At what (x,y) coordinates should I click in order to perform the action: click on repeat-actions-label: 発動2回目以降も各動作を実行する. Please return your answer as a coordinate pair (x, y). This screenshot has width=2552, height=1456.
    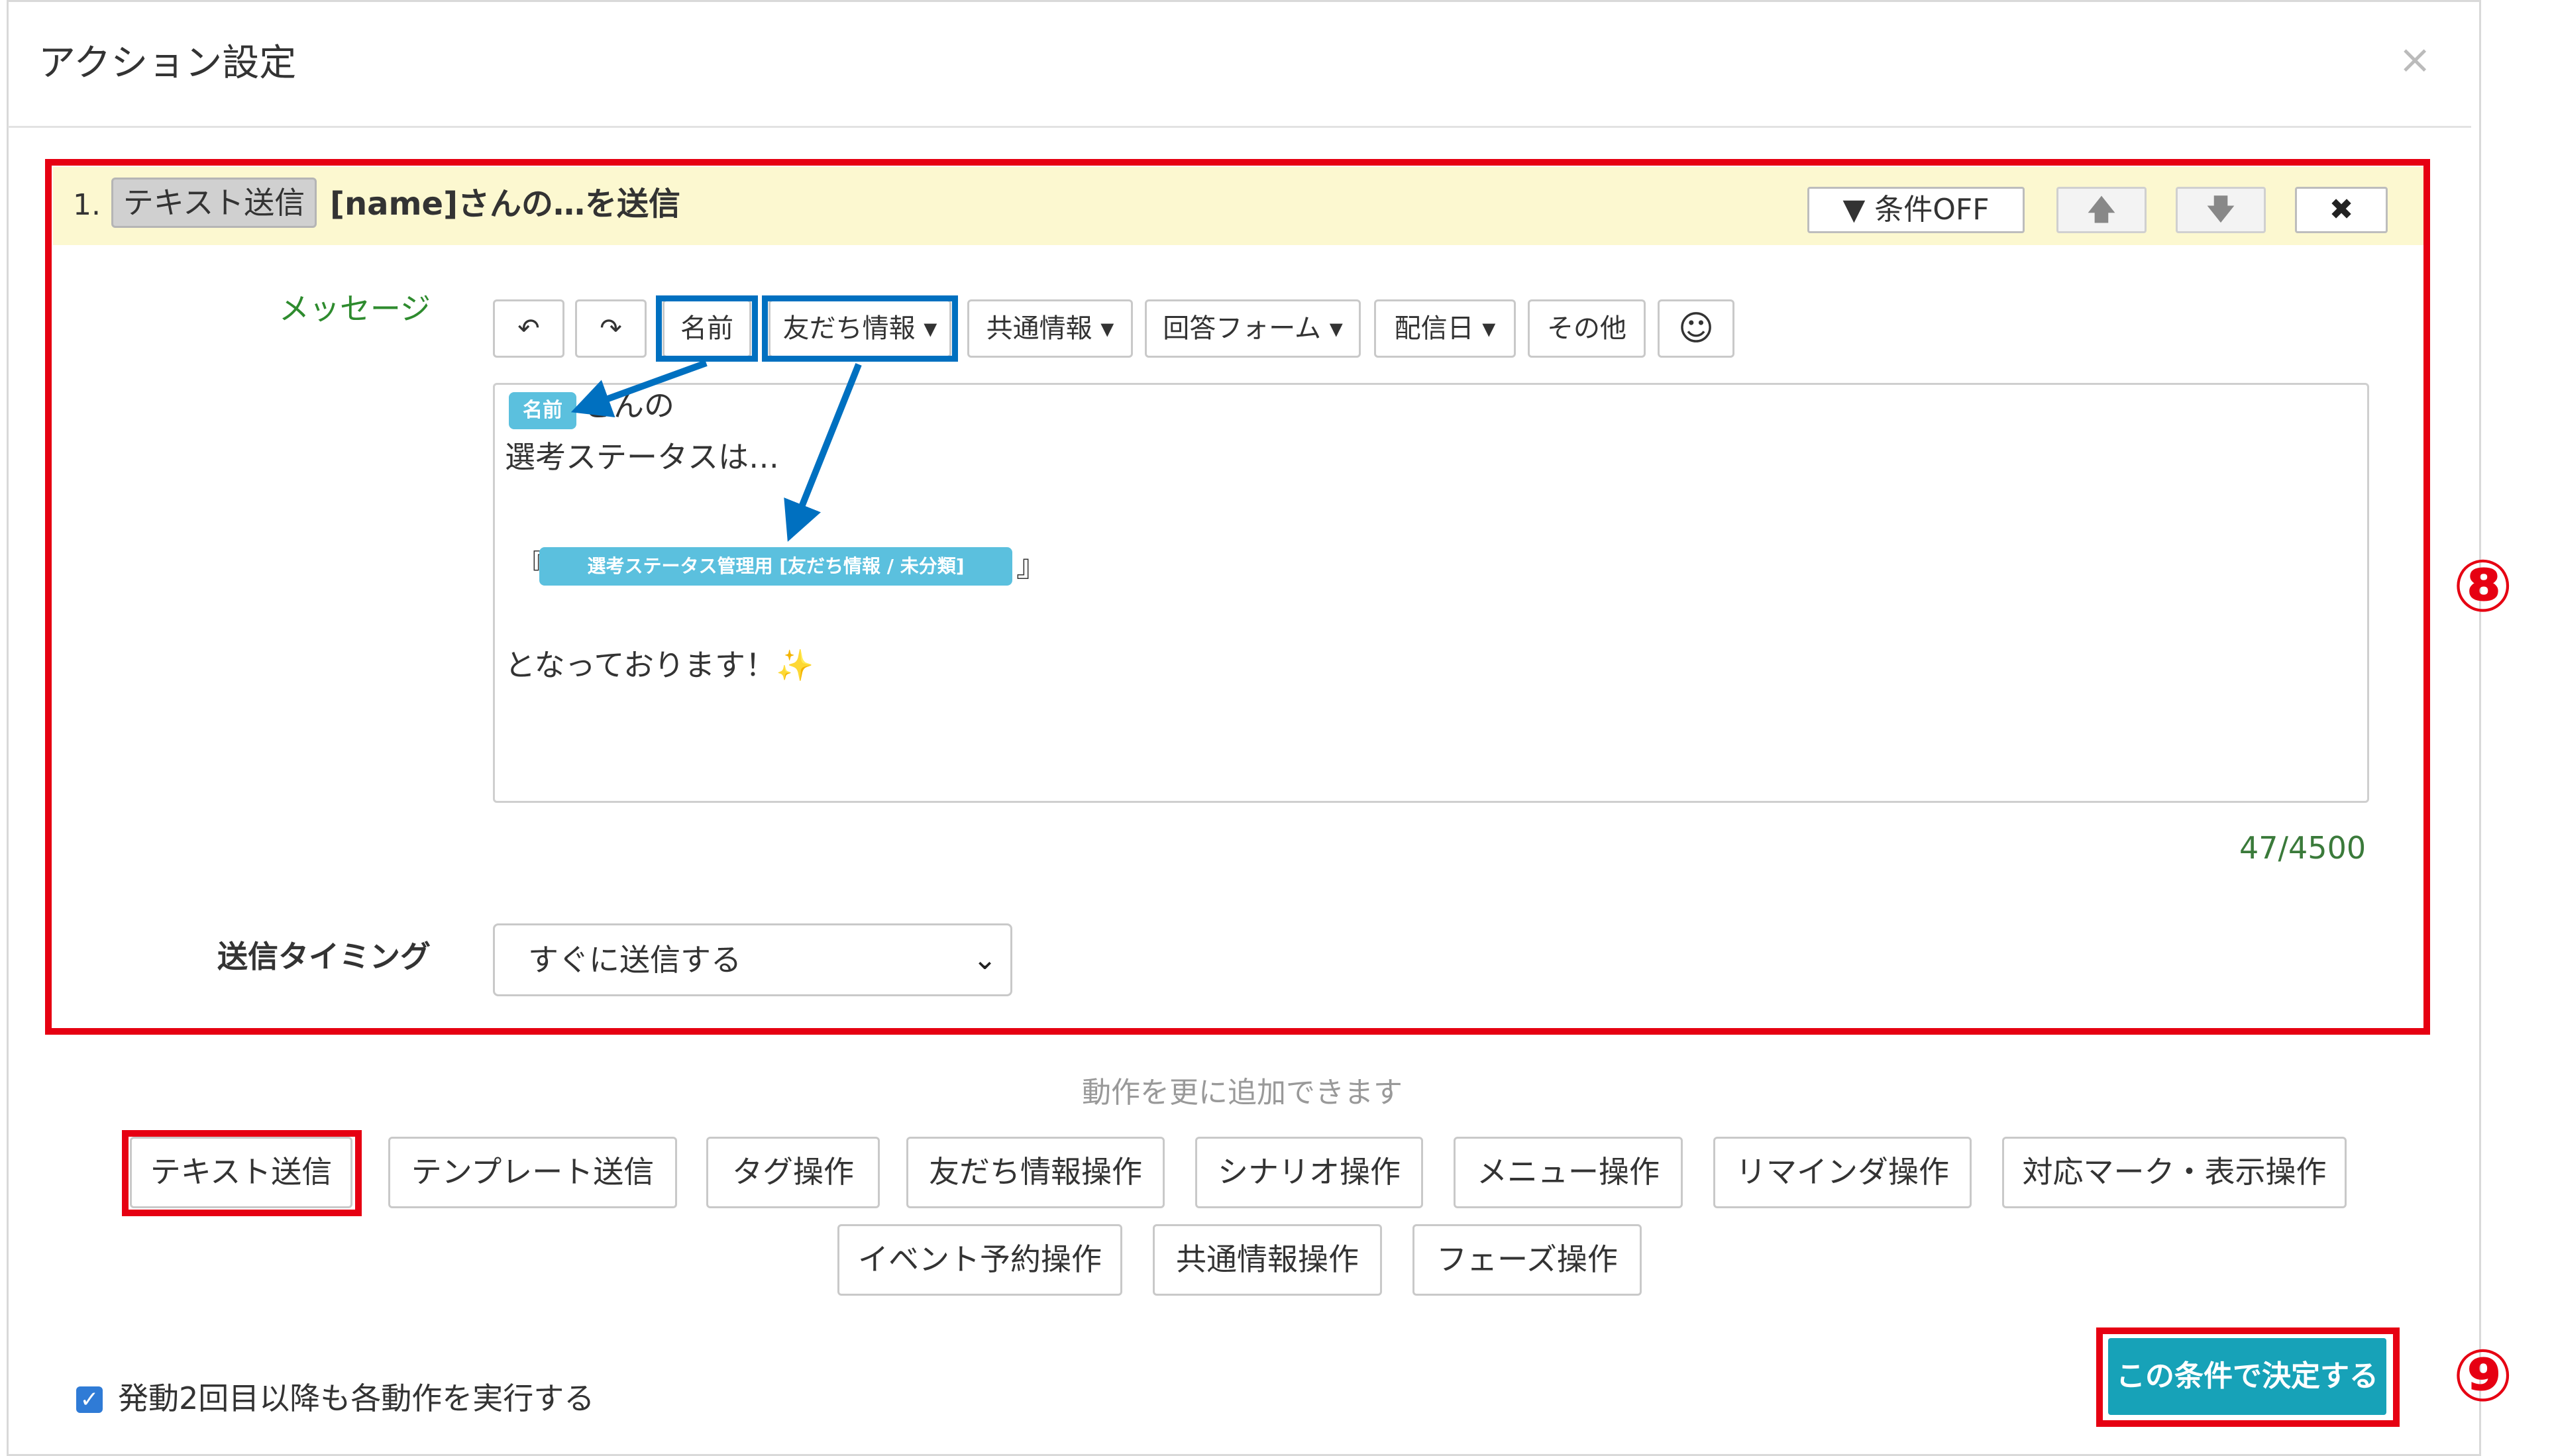
    Looking at the image, I should click on (356, 1398).